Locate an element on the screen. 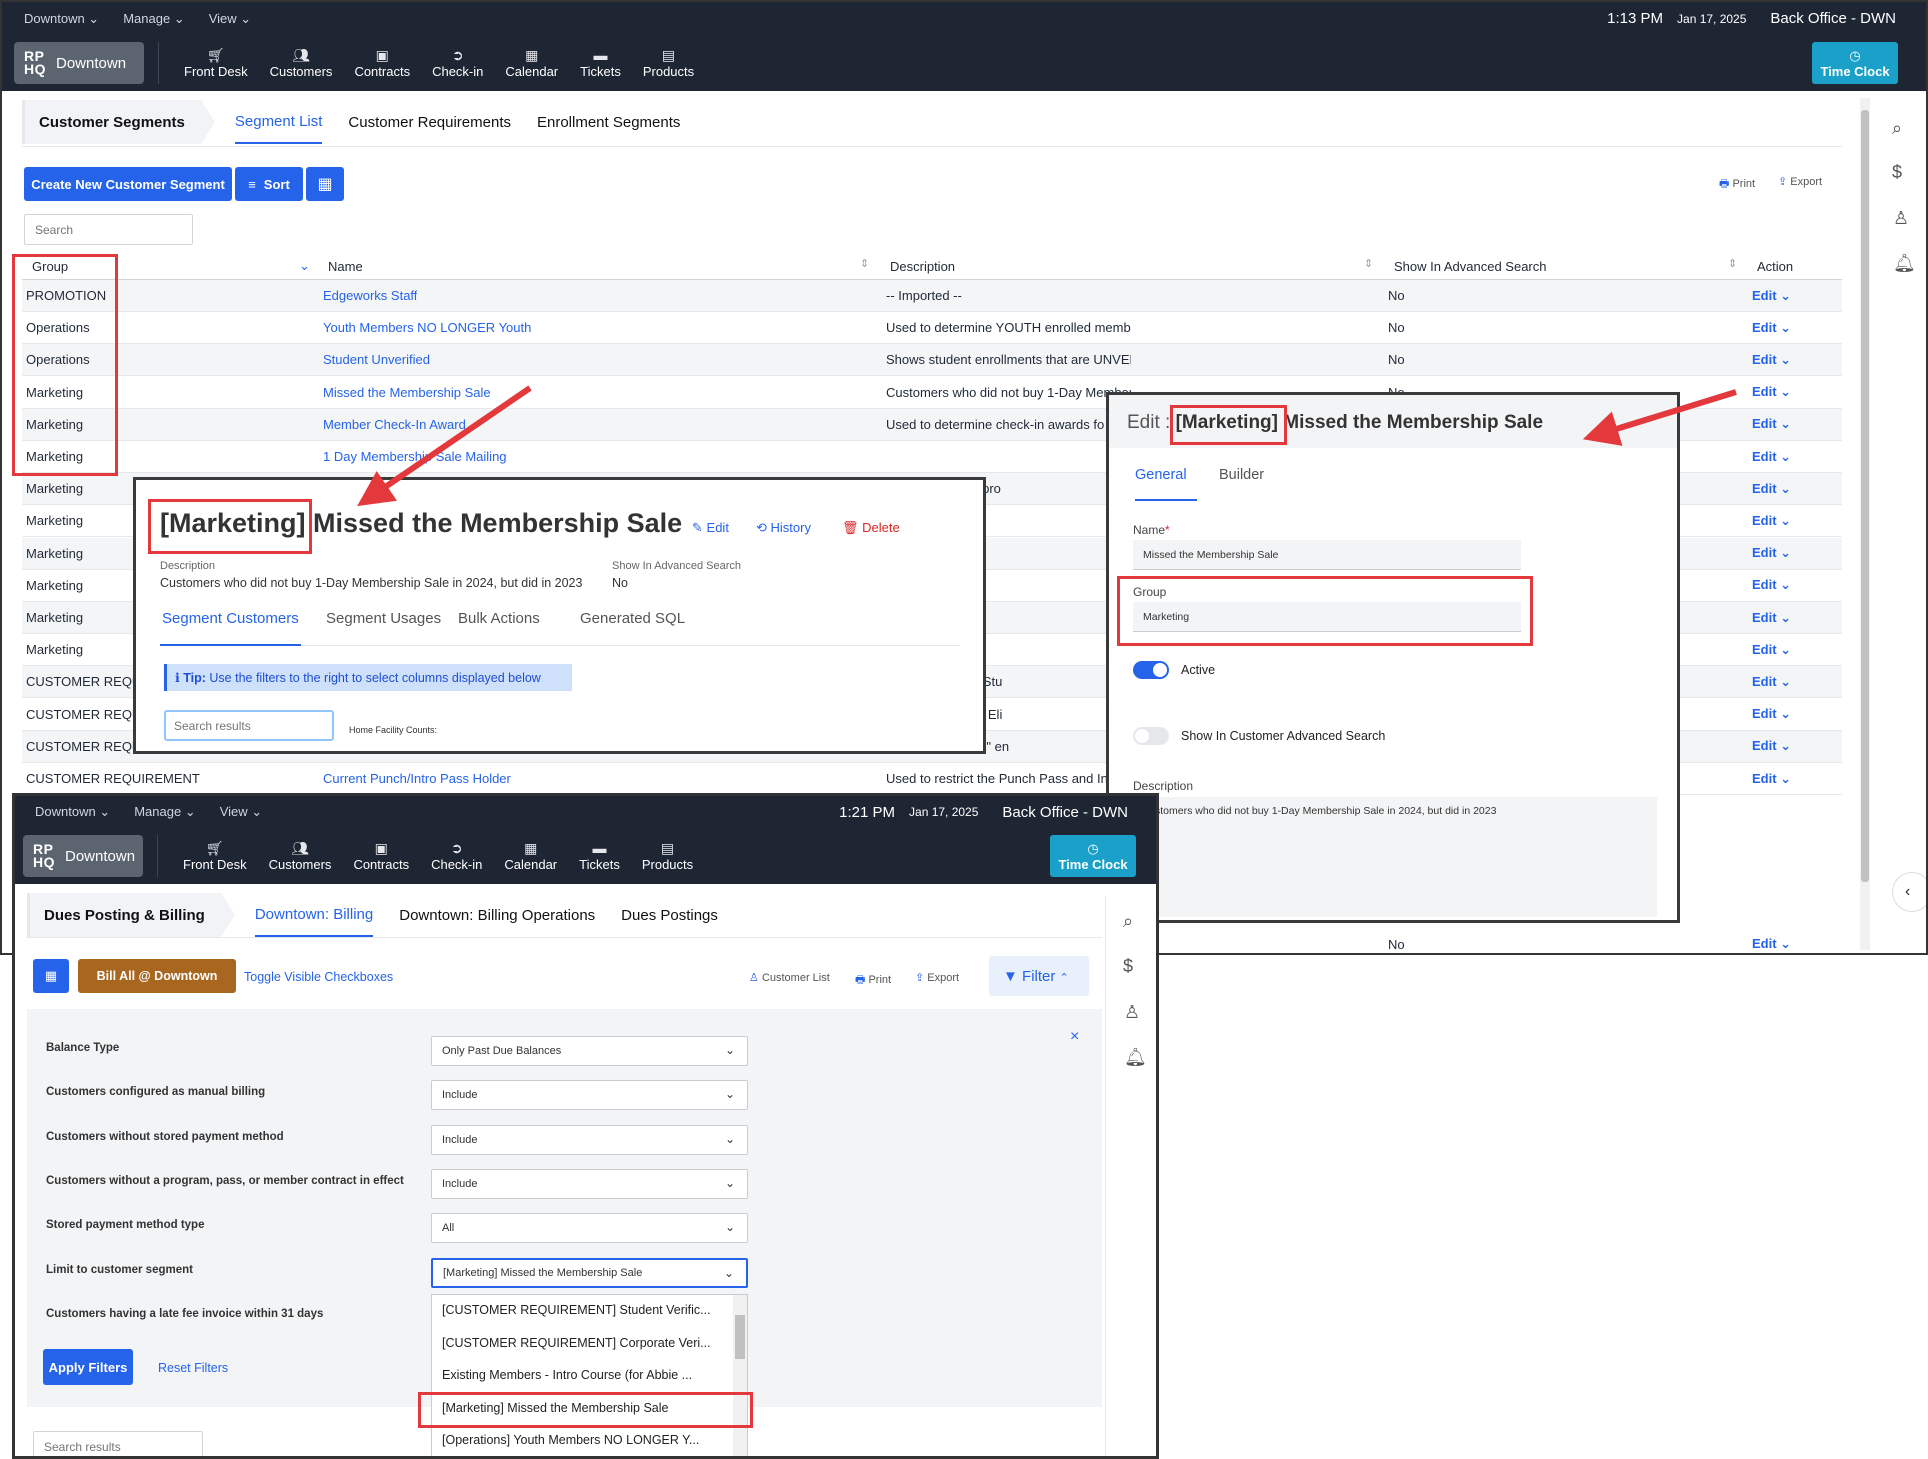  annotation-arrows is located at coordinates (1047, 446).